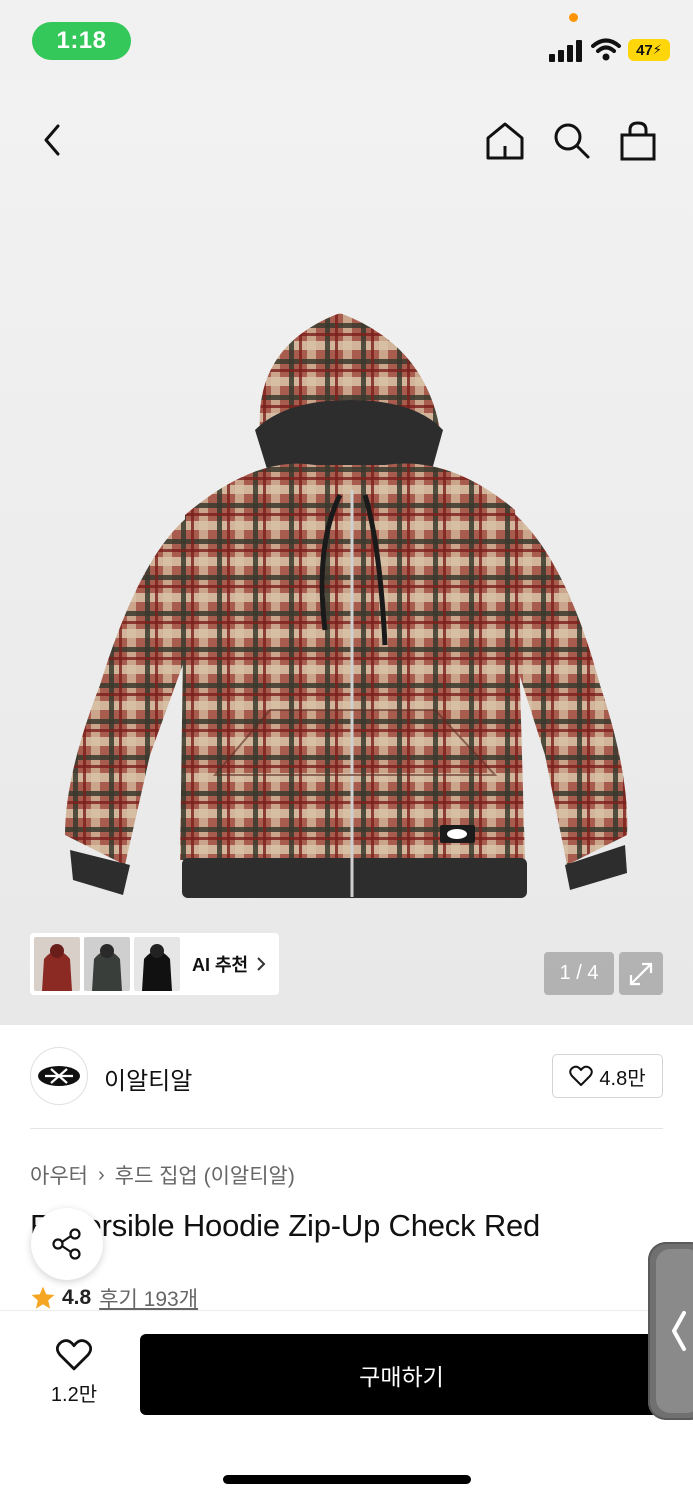  Describe the element at coordinates (347, 1479) in the screenshot. I see `home-indicator` at that location.